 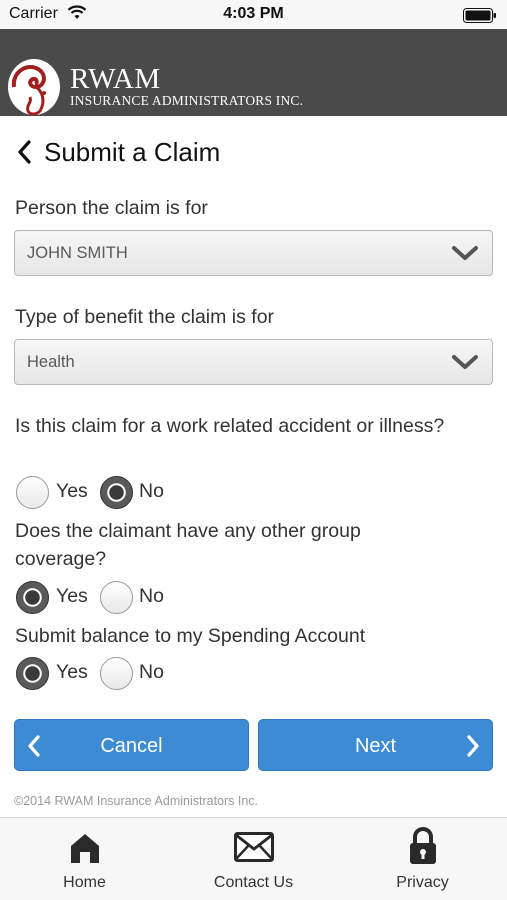 I want to click on spending-account-no-label: No, so click(x=151, y=672).